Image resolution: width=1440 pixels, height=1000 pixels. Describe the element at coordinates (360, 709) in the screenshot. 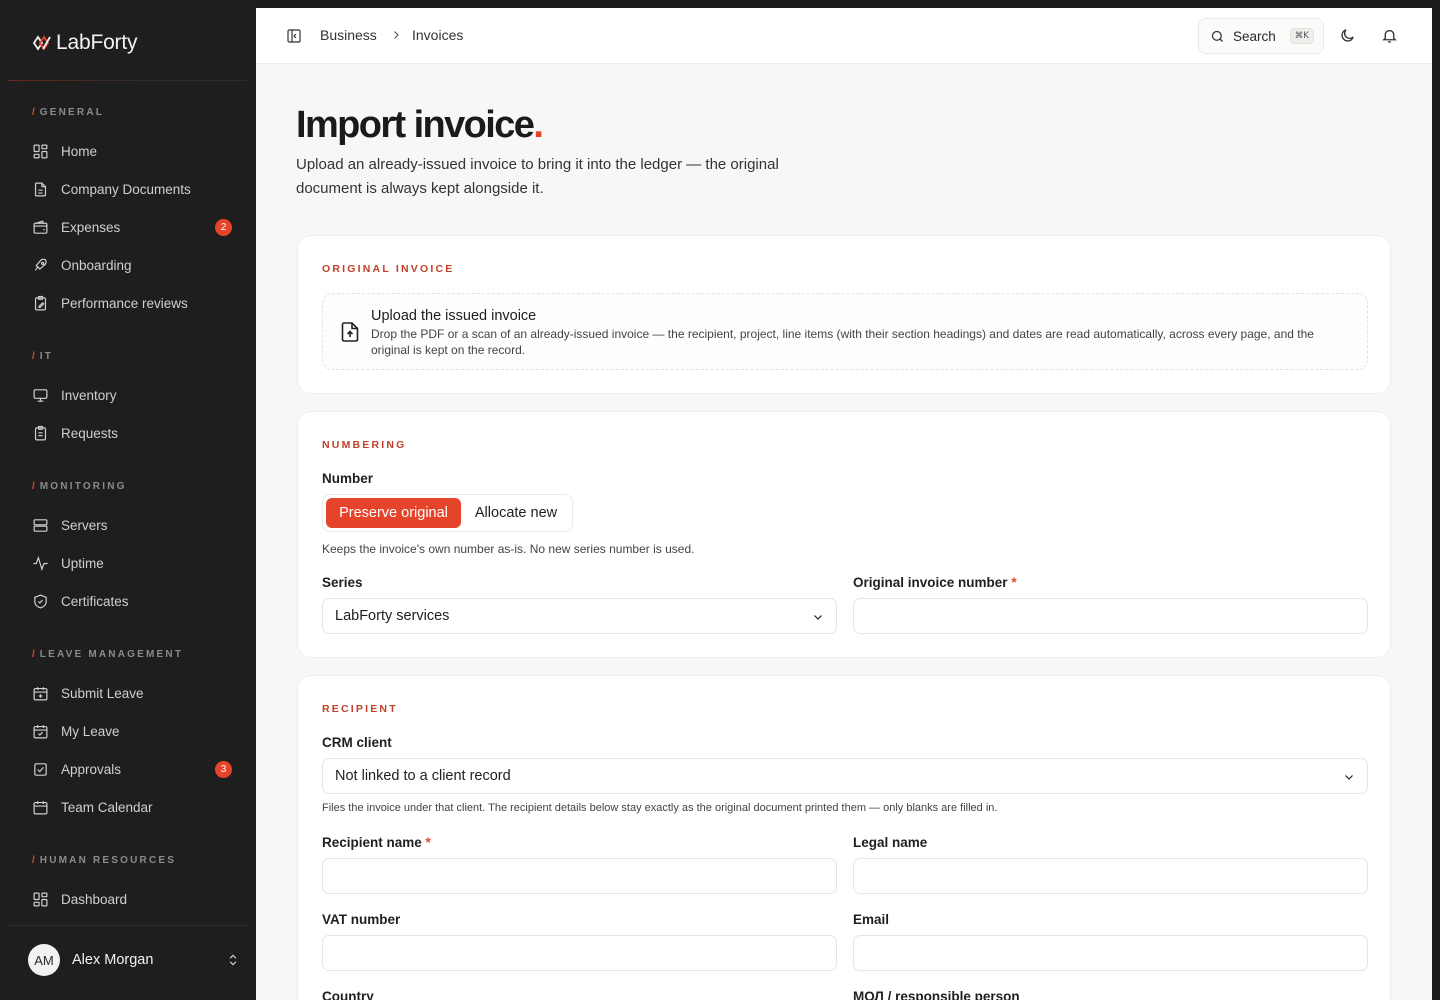

I see `card-title: RECIPIENT` at that location.